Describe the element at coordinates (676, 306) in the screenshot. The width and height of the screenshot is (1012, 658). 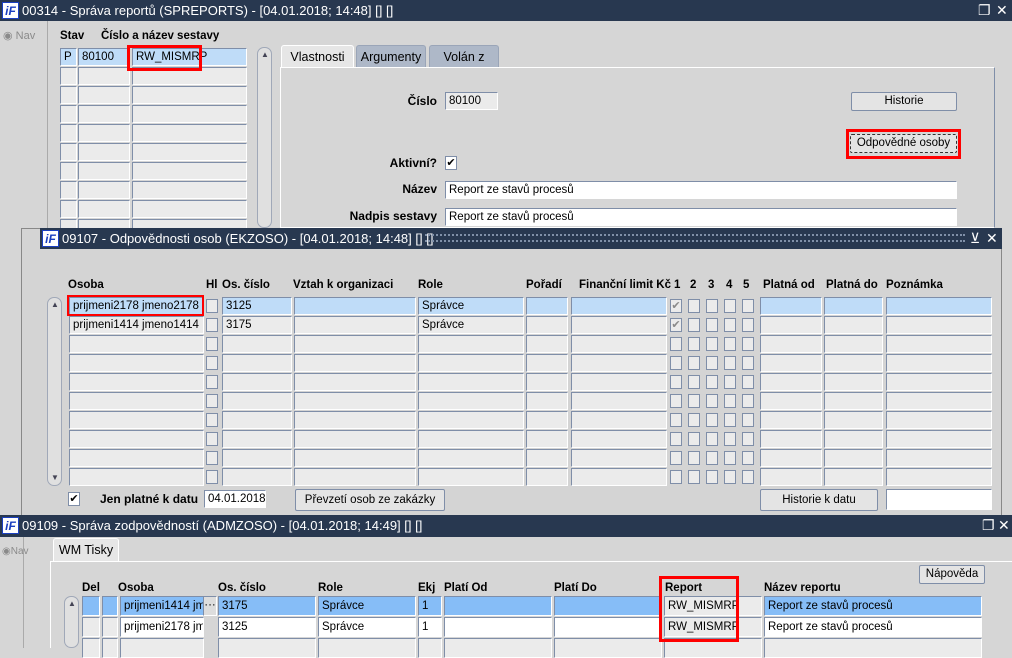
I see `level-1-checkbox: ✔` at that location.